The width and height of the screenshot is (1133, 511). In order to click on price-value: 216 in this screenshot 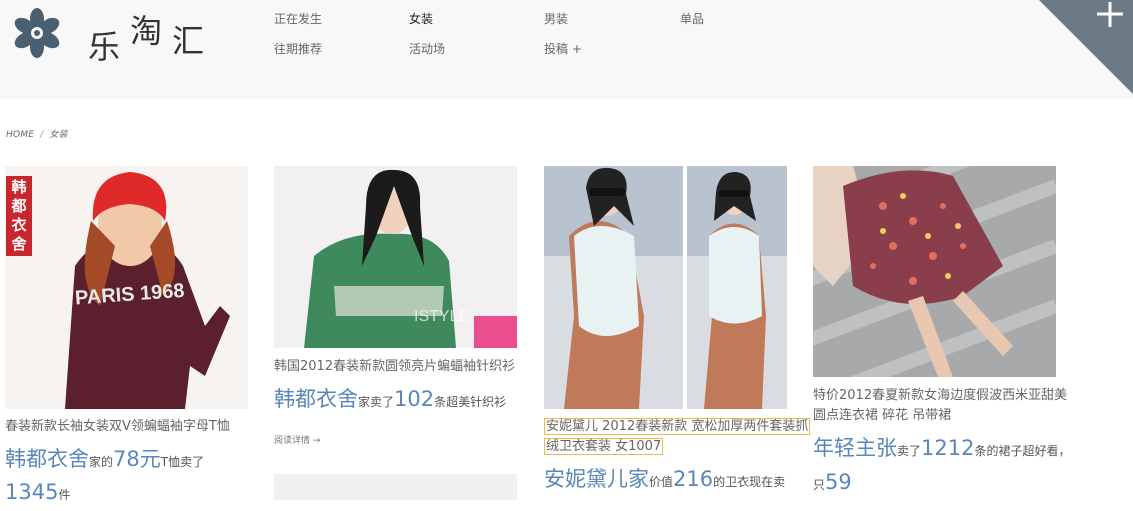, I will do `click(693, 479)`.